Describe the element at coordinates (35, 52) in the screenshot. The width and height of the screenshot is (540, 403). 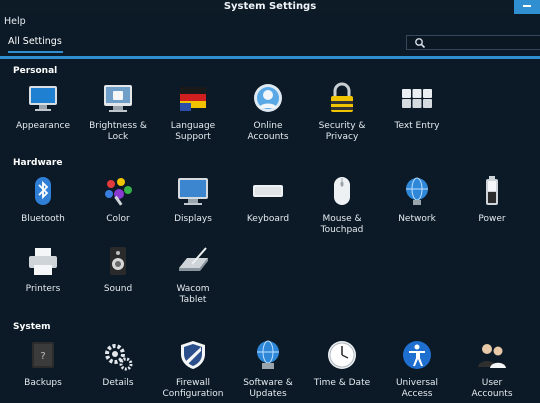
I see `active-tab-indicator` at that location.